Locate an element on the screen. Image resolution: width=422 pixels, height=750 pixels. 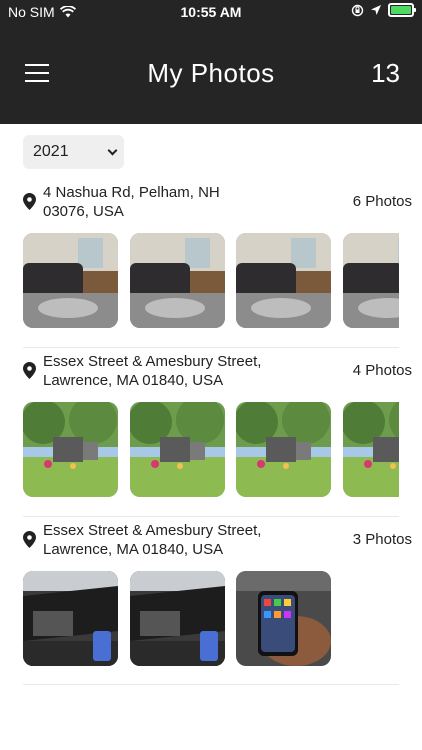
year-select: 2021 is located at coordinates (73, 152).